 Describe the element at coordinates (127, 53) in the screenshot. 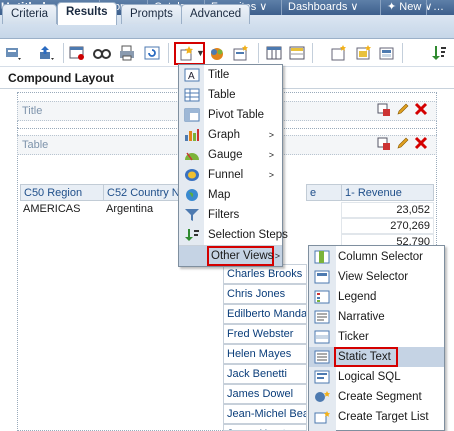

I see `print-icon` at that location.